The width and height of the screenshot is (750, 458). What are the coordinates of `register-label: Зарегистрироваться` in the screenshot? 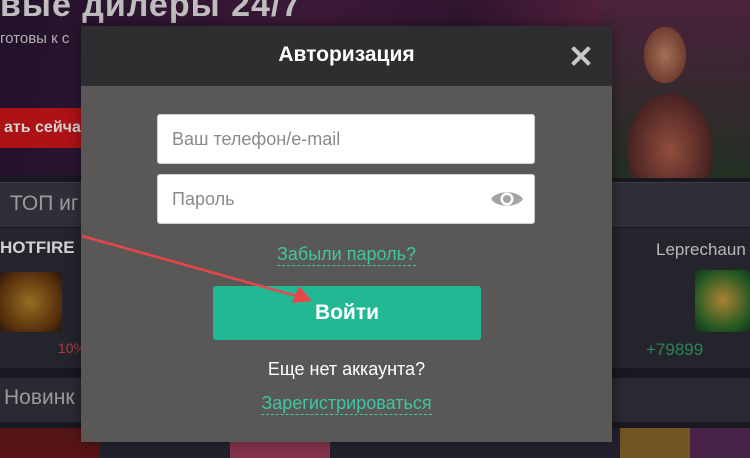 It's located at (346, 404).